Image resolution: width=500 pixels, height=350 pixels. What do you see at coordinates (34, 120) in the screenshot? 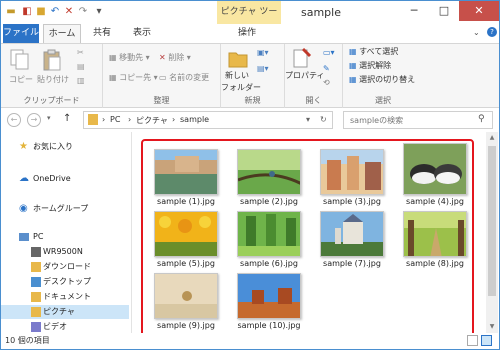
I see `forward-button: →` at bounding box center [34, 120].